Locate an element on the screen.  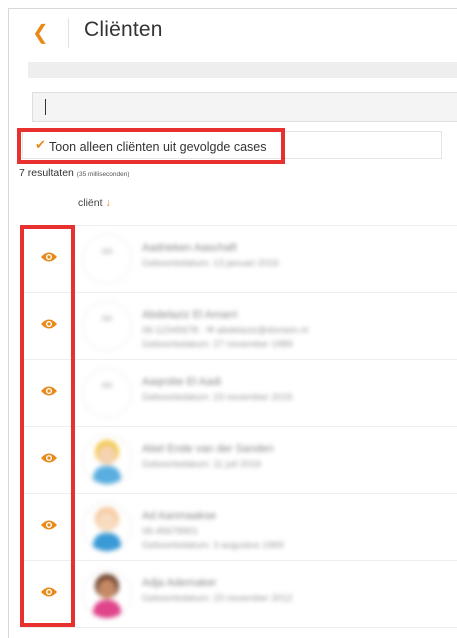
client-name: Abel Ende van der Sanden is located at coordinates (208, 449).